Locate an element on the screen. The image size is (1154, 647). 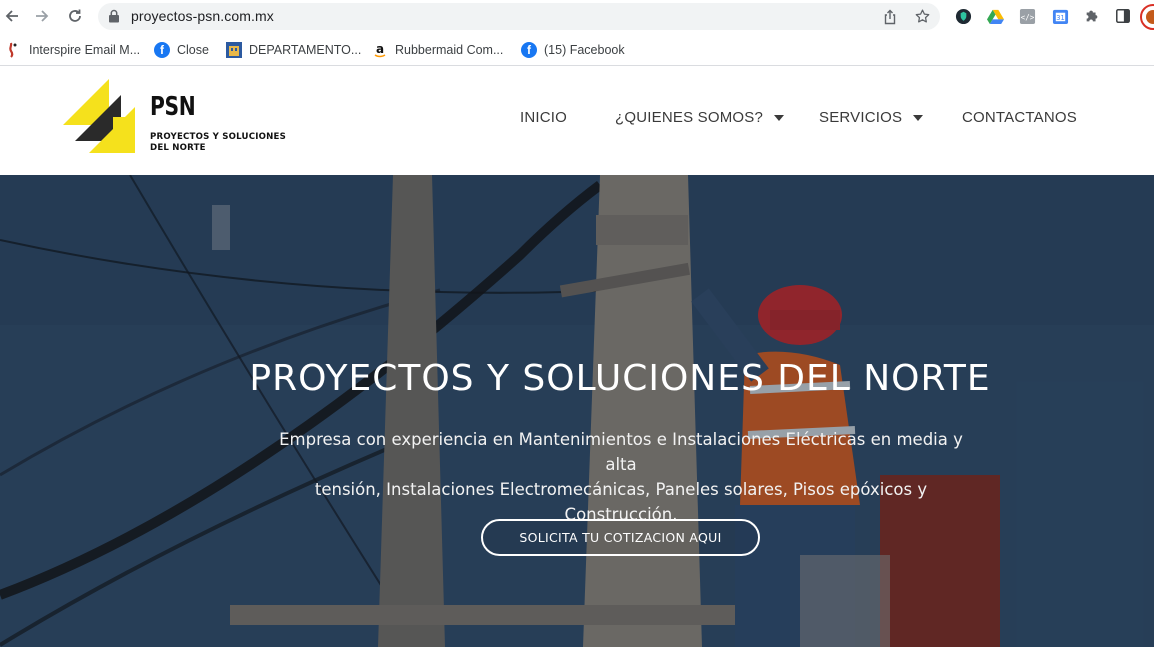
logo-name: PSN is located at coordinates (173, 107).